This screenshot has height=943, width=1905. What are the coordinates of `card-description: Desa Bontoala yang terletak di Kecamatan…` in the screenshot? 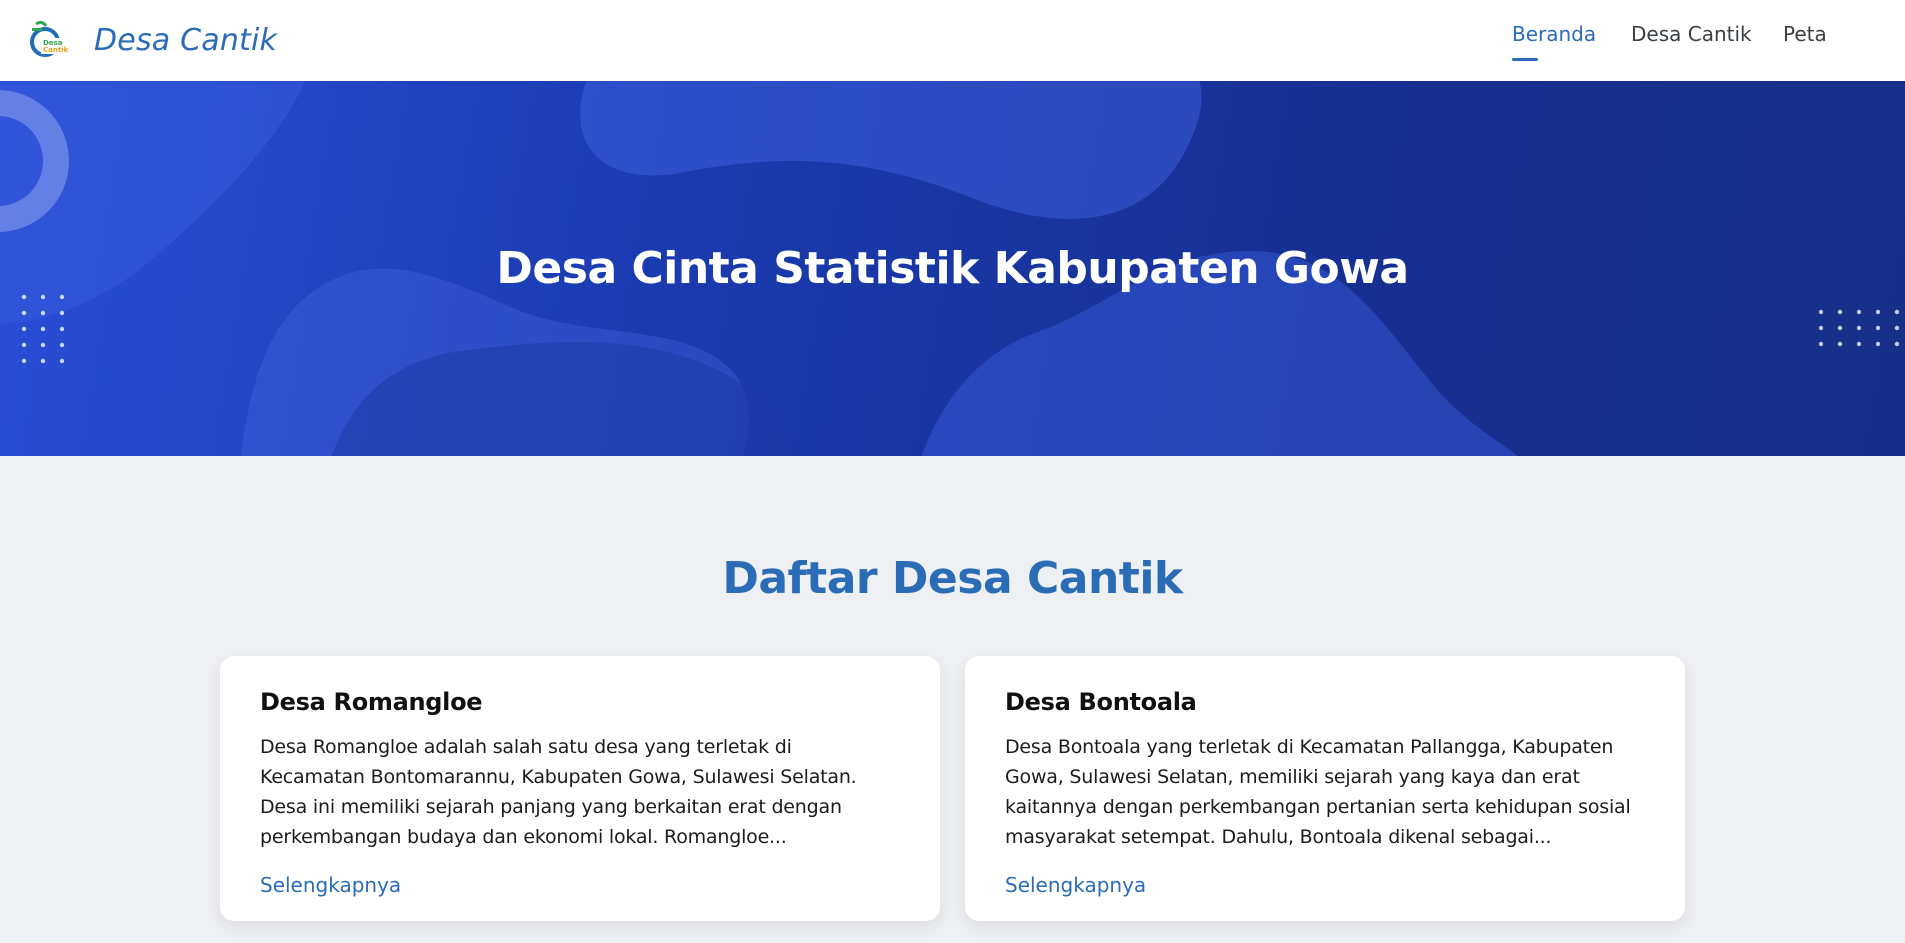 It's located at (1318, 792).